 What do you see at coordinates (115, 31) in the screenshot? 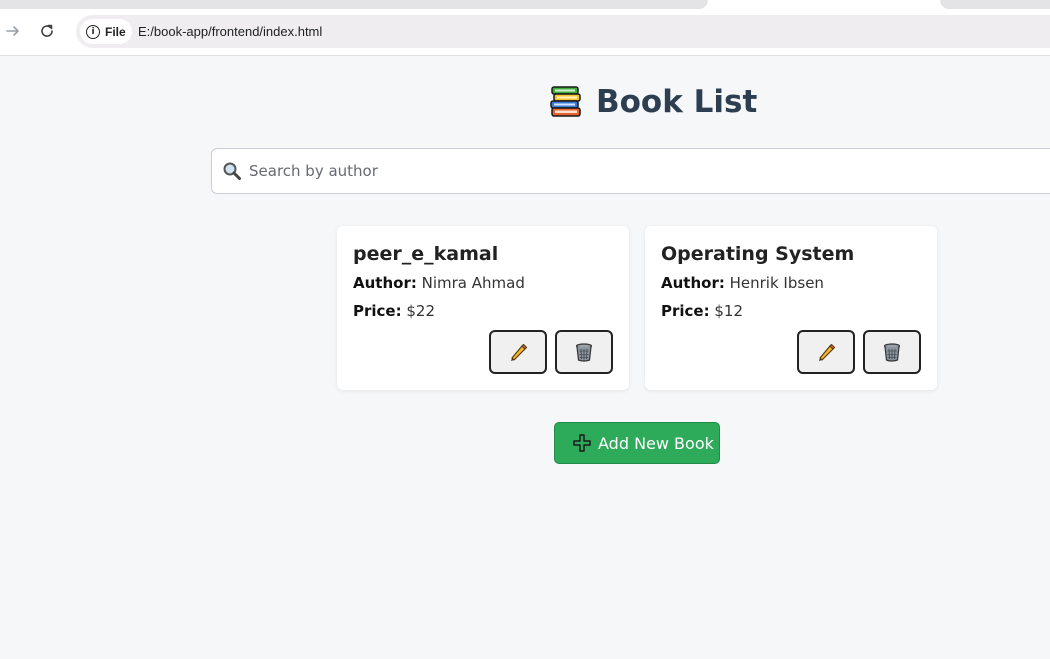
I see `file-label: File` at bounding box center [115, 31].